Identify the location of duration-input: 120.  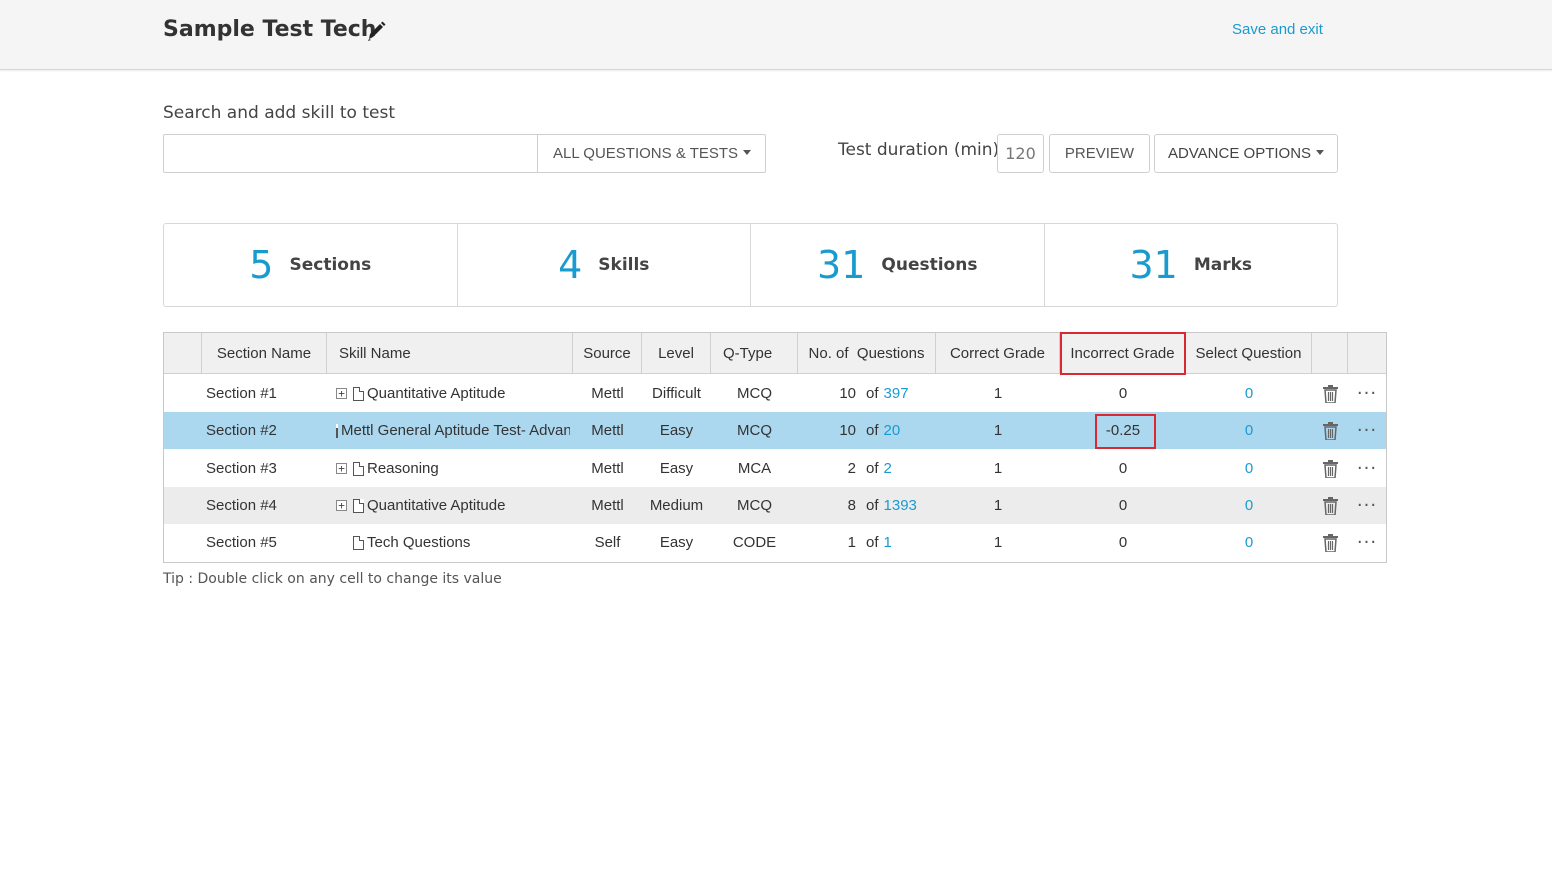
(1020, 153).